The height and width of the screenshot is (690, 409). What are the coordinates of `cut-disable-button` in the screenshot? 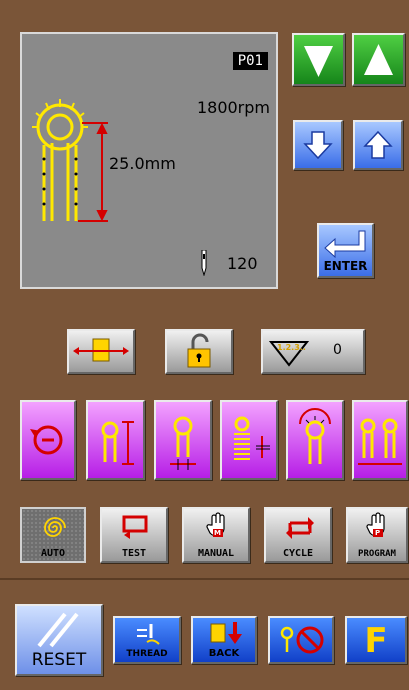 It's located at (301, 640).